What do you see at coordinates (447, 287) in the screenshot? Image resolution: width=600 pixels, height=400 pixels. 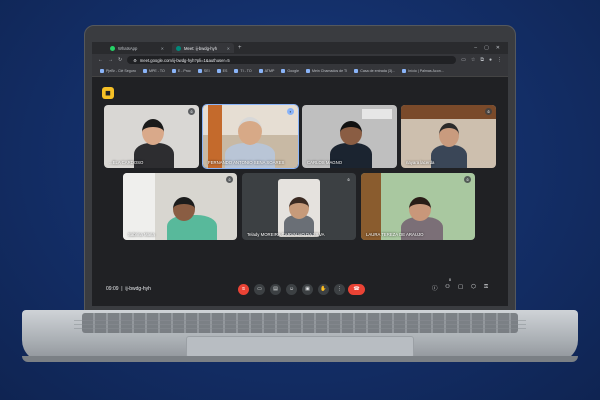 I see `people-icon: ⚇` at bounding box center [447, 287].